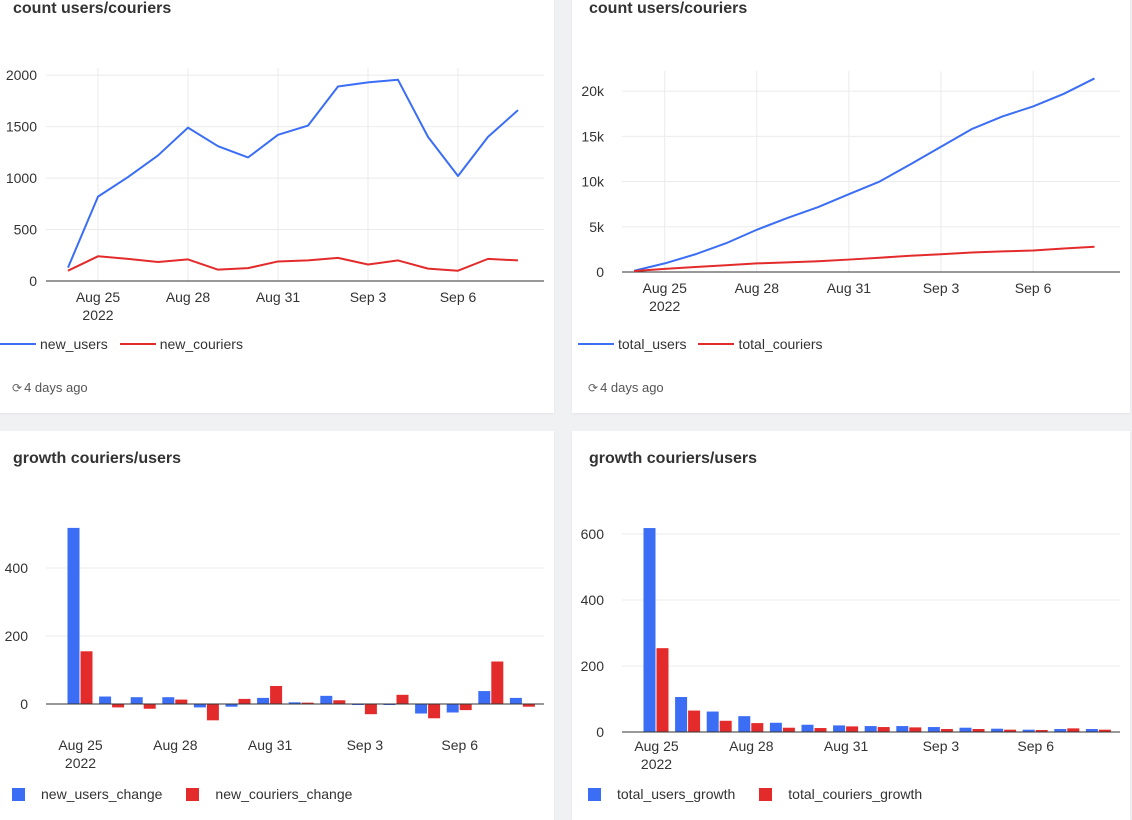 This screenshot has width=1132, height=820. What do you see at coordinates (102, 794) in the screenshot?
I see `legend-label: new_users_change` at bounding box center [102, 794].